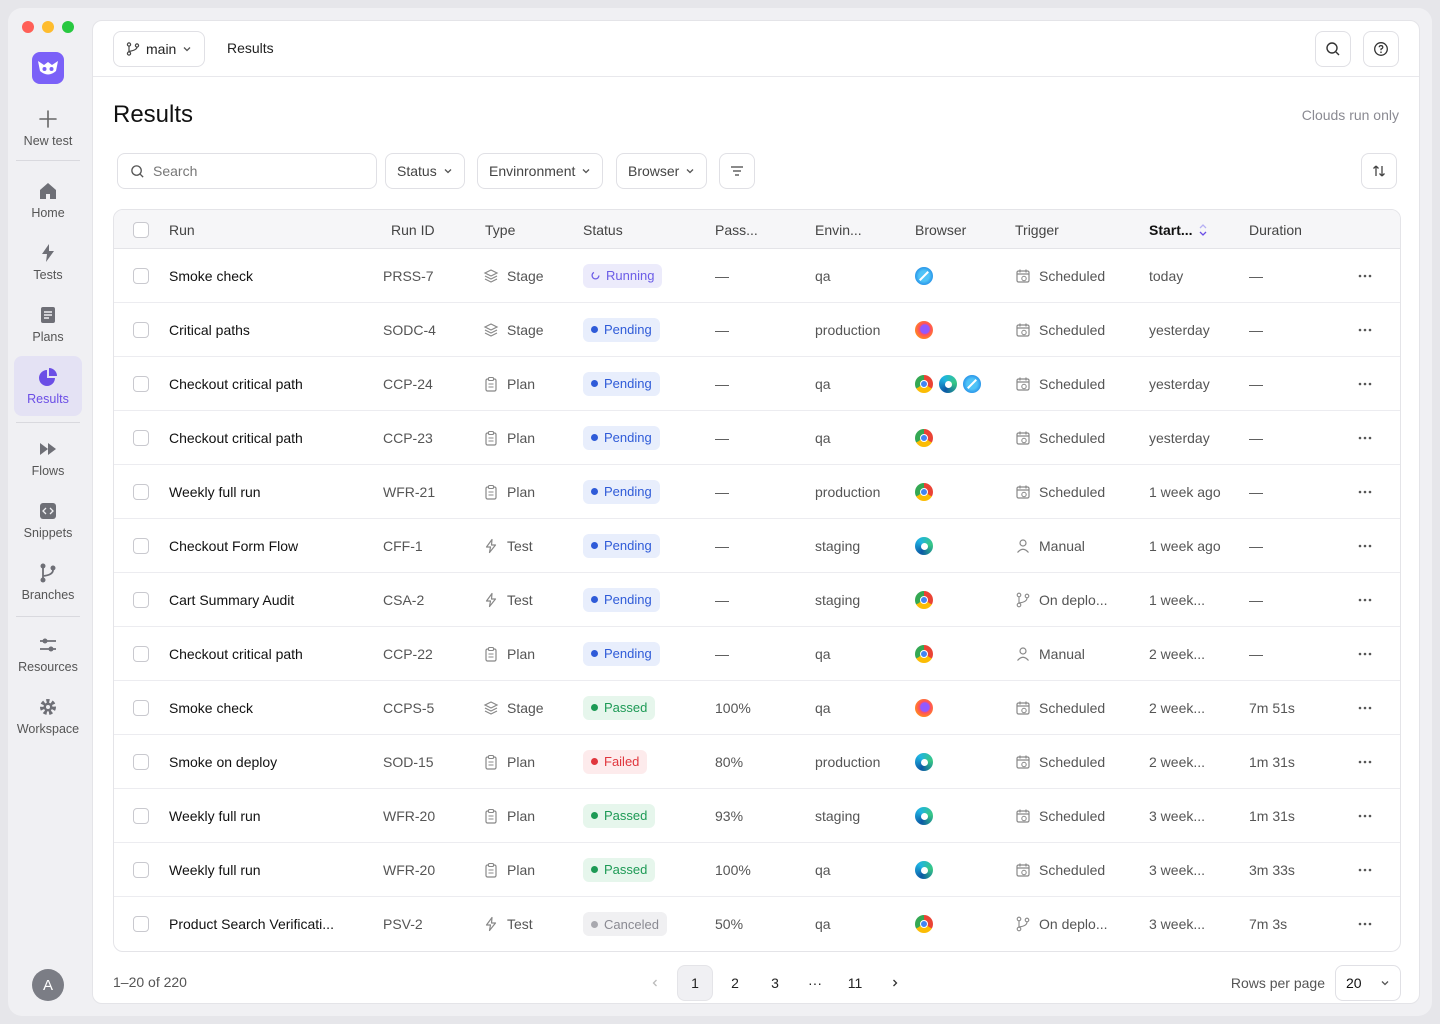 The width and height of the screenshot is (1440, 1024). I want to click on avatar: A, so click(48, 985).